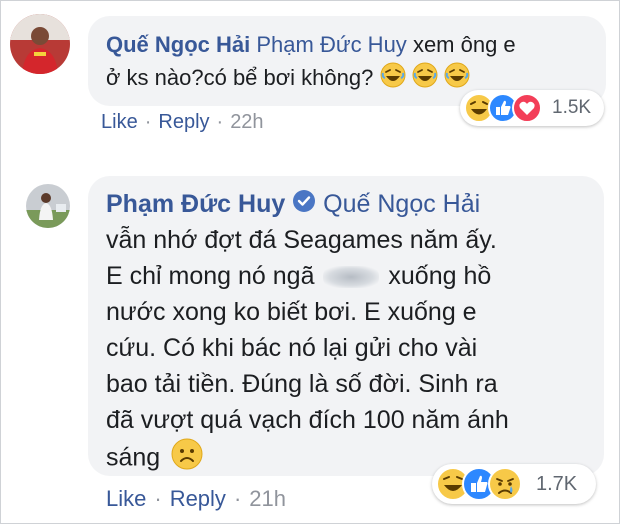  I want to click on comment-timestamp: 22h, so click(246, 122).